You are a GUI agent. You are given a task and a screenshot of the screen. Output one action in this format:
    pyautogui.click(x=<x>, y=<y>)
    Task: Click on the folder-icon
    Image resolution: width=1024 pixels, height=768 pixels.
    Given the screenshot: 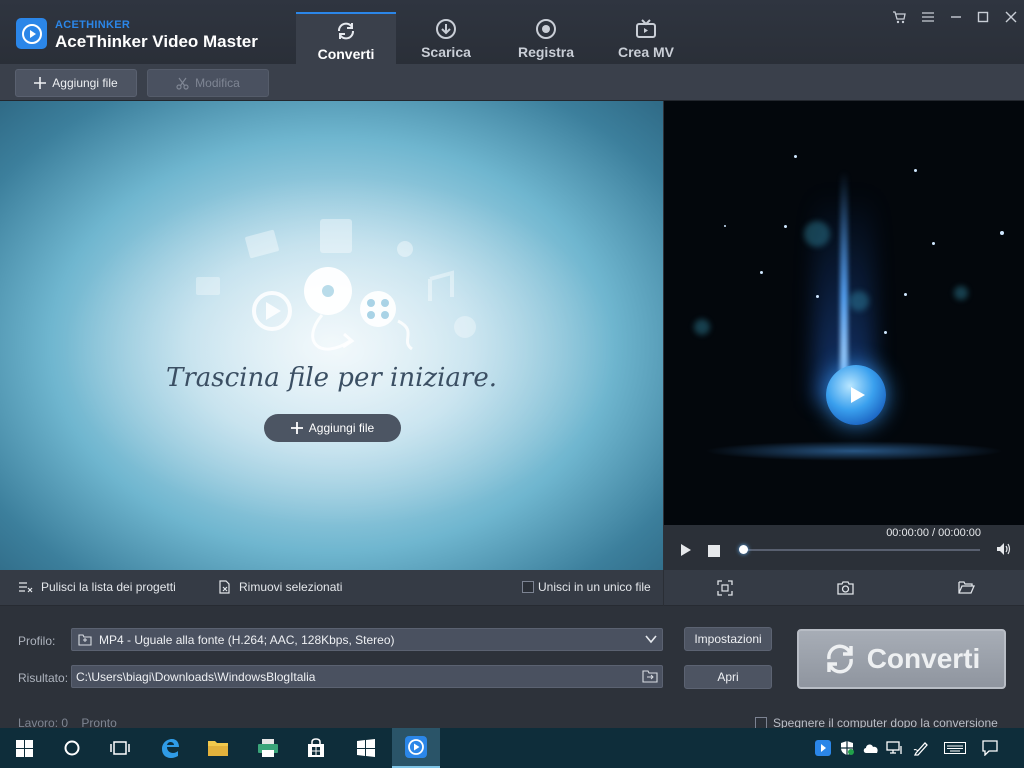 What is the action you would take?
    pyautogui.click(x=218, y=748)
    